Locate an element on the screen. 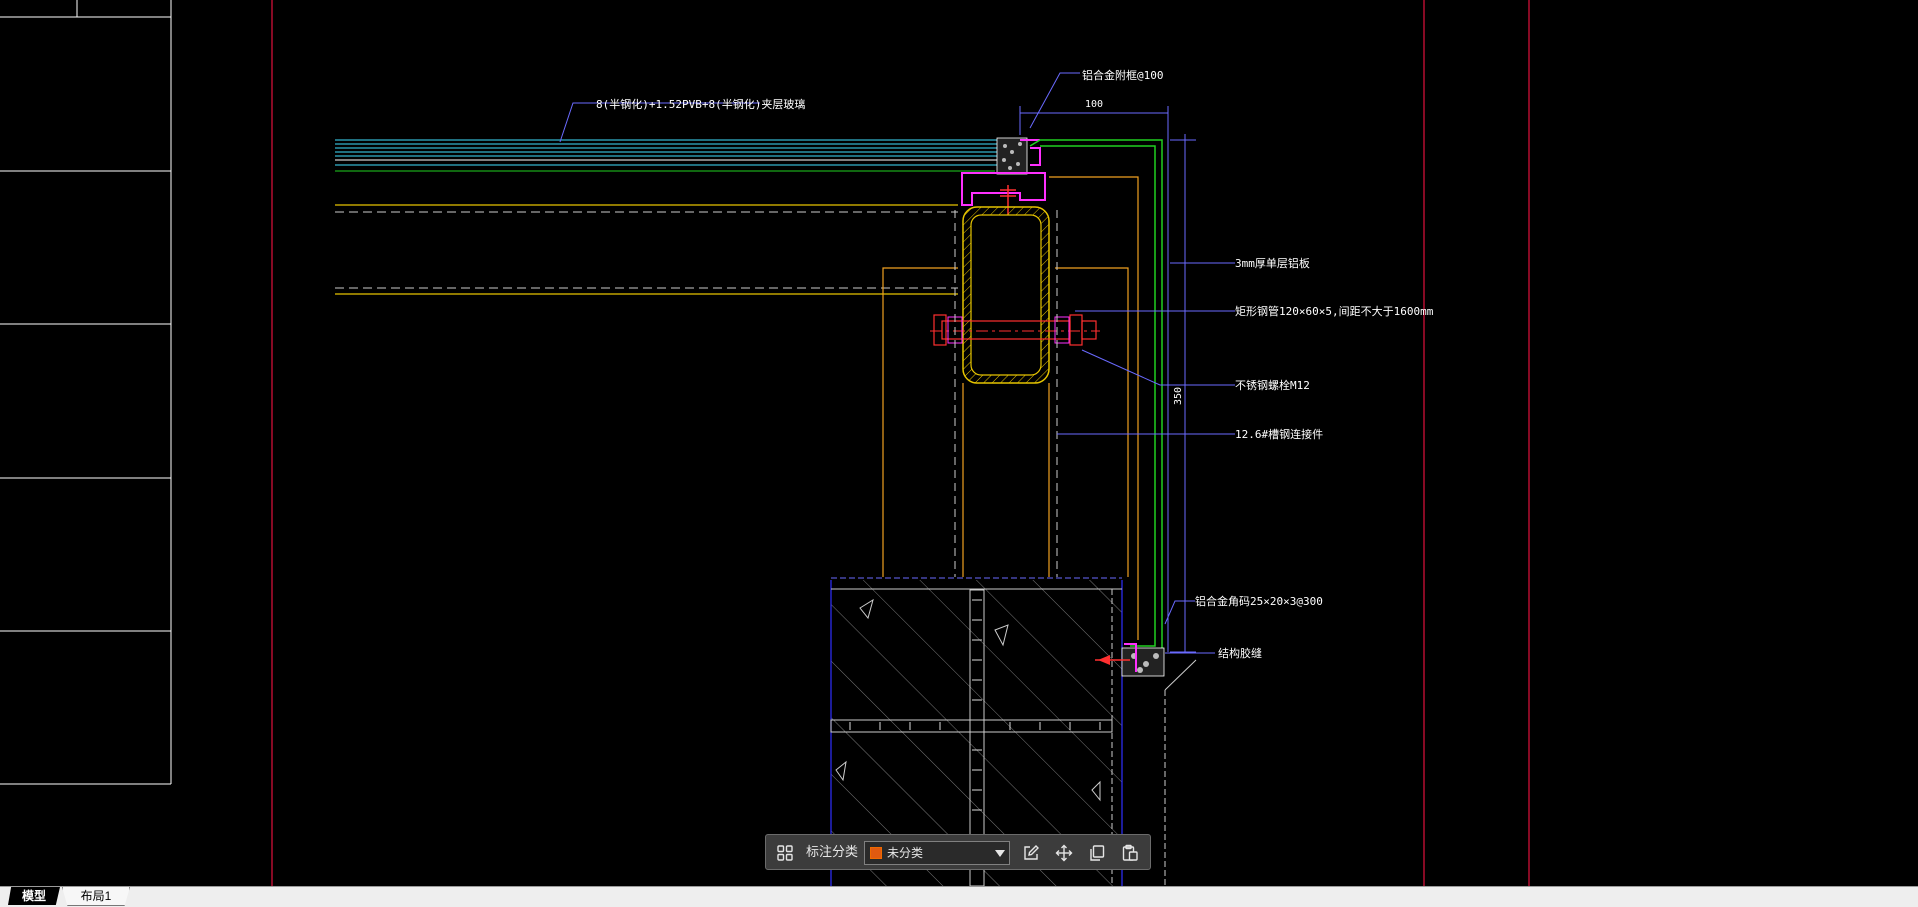  annotation-panel: 3mm厚单层铝板 is located at coordinates (1272, 263).